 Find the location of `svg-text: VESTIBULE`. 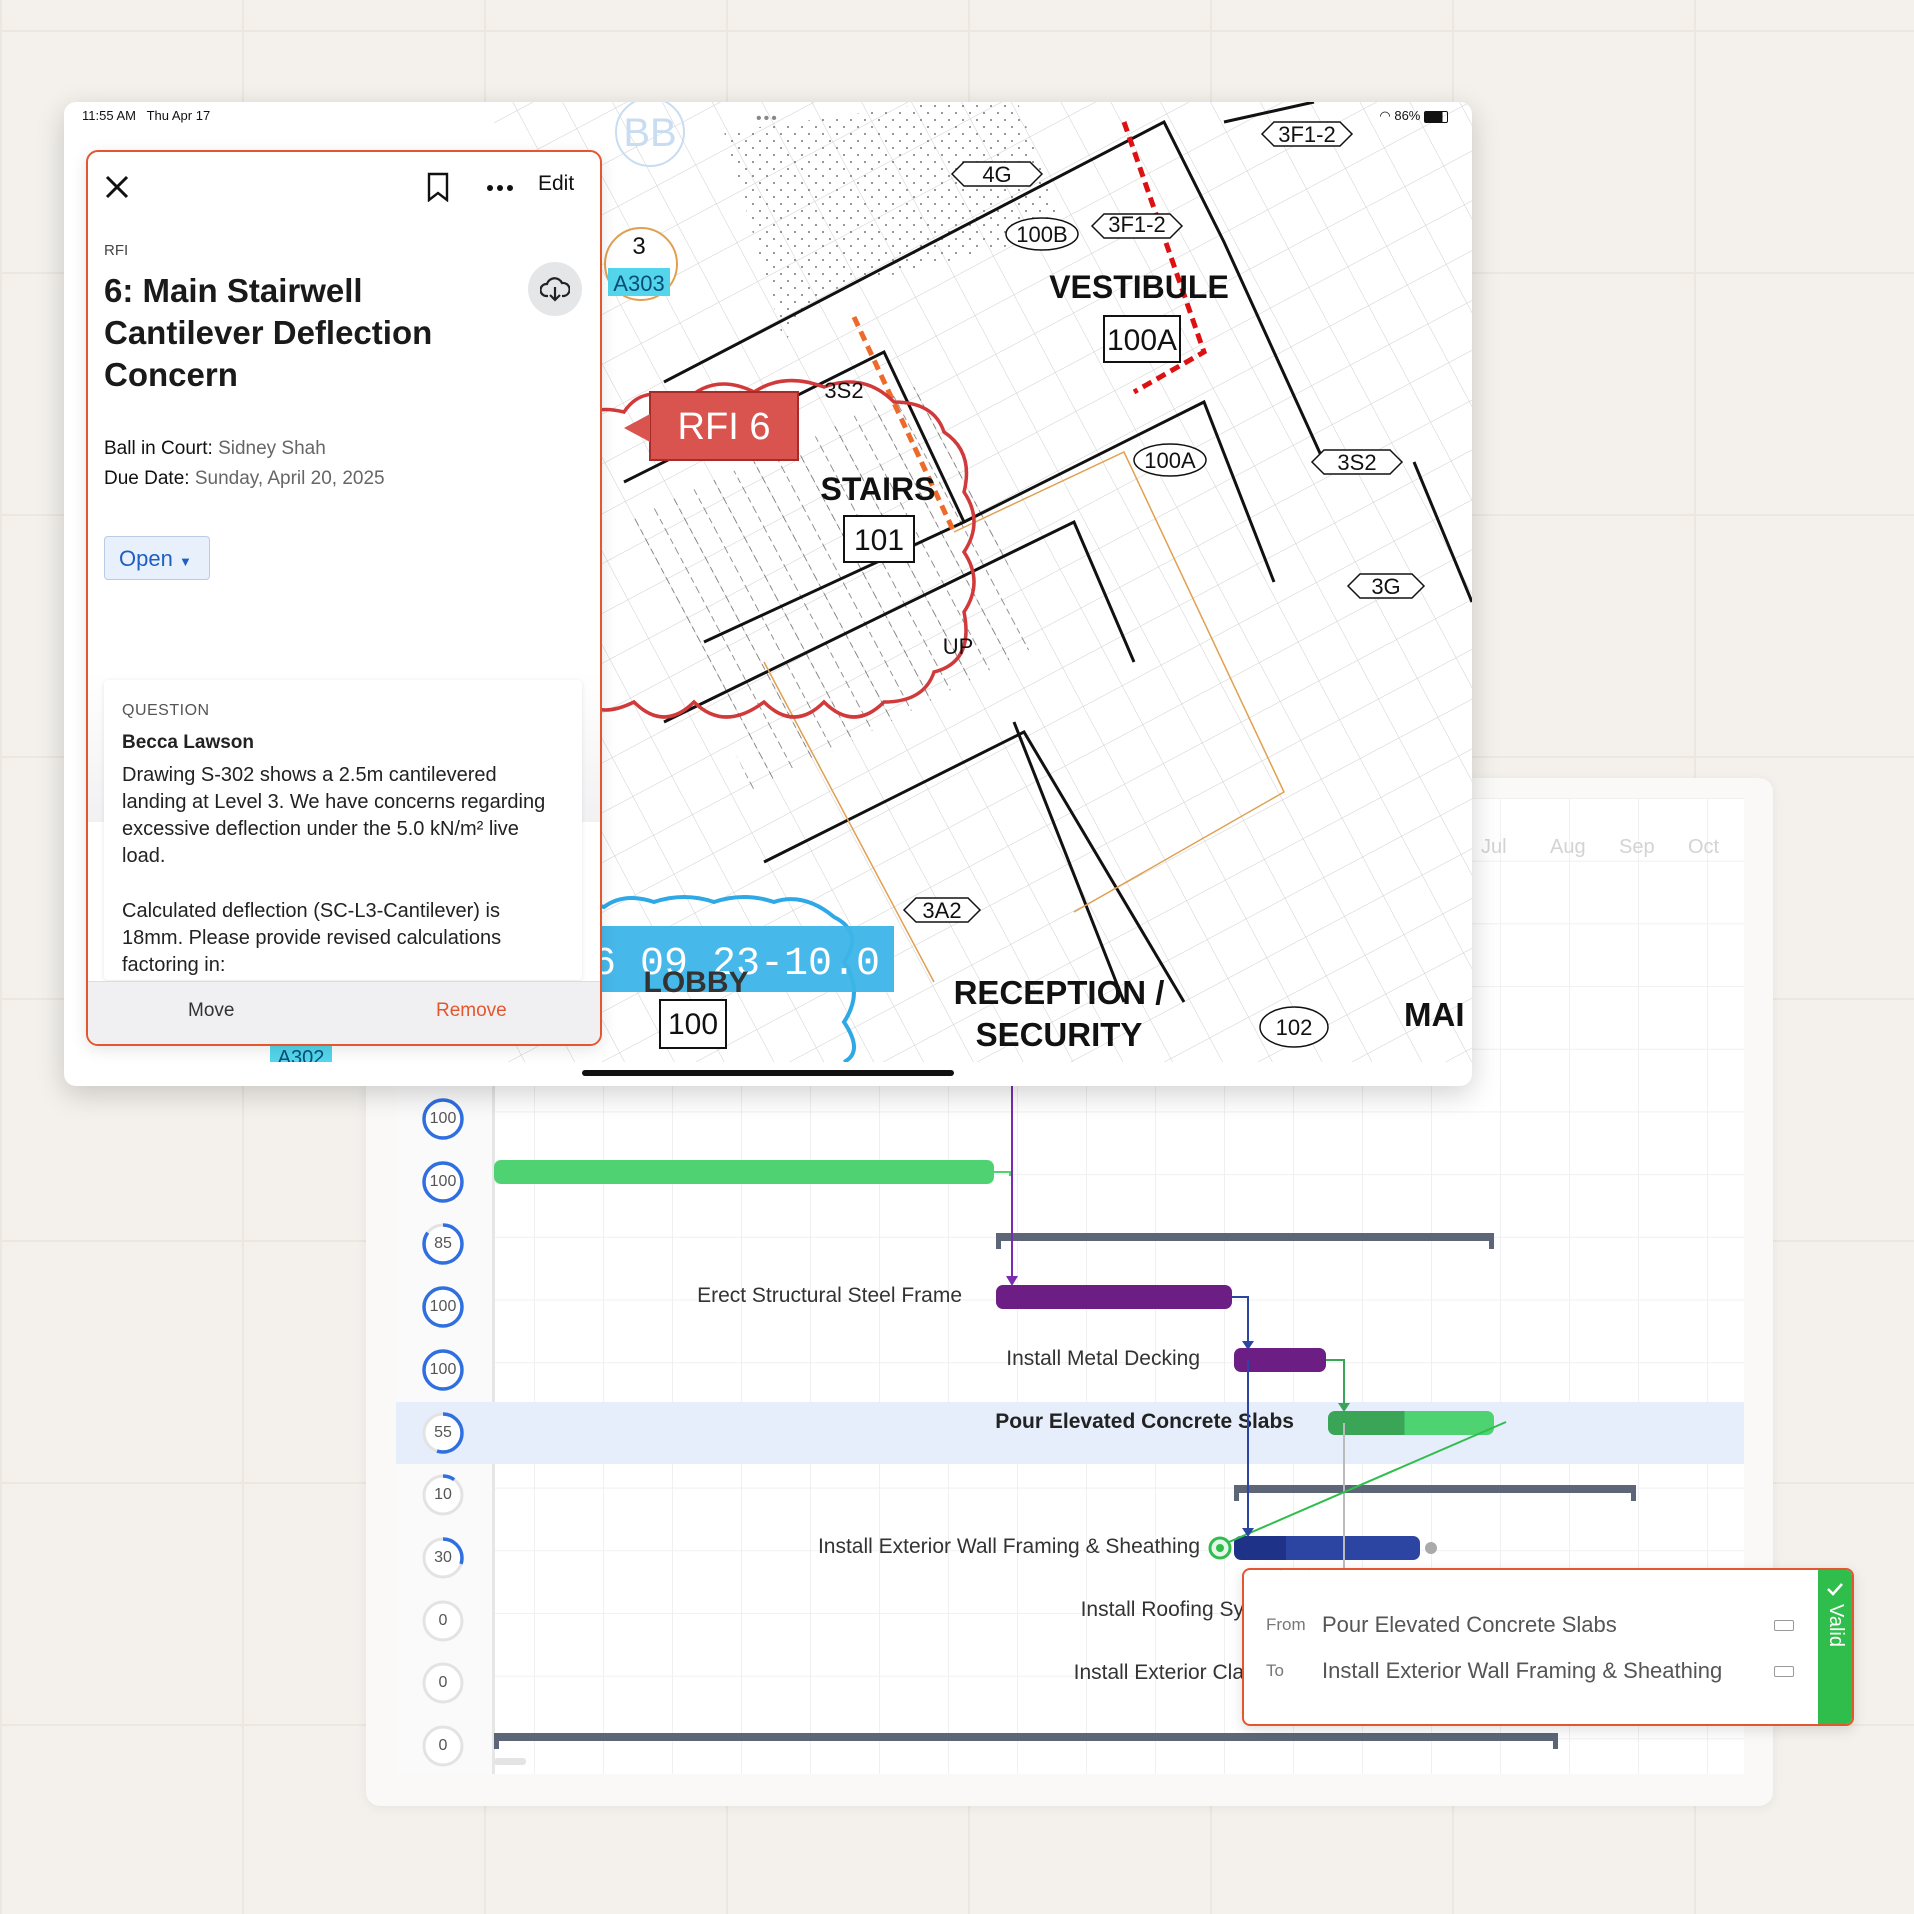

svg-text: VESTIBULE is located at coordinates (1139, 287).